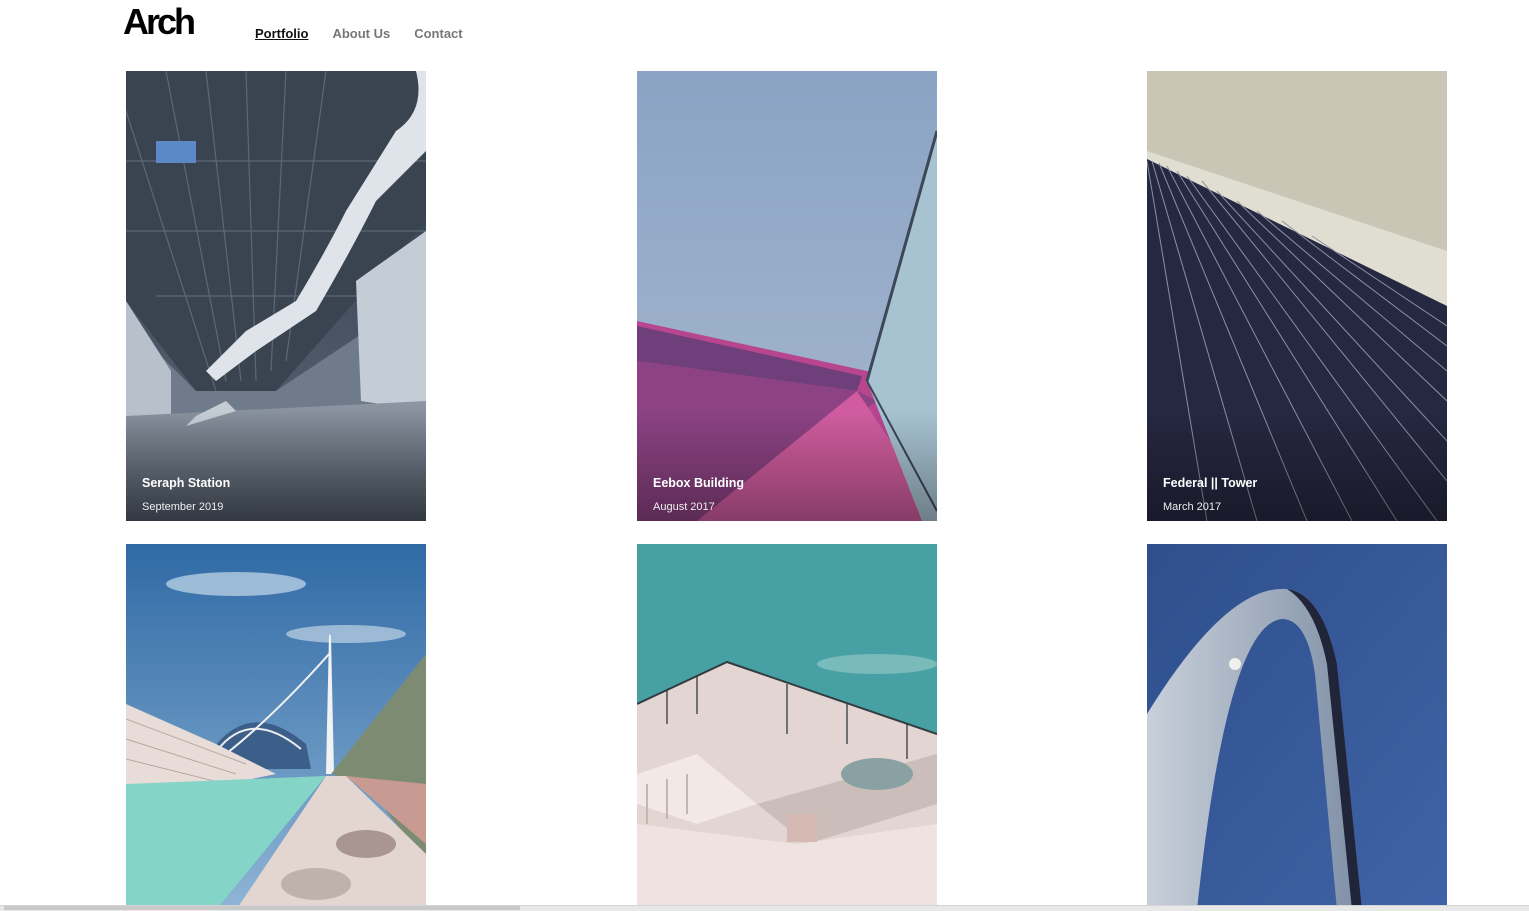  I want to click on project-image-white-building, so click(787, 727).